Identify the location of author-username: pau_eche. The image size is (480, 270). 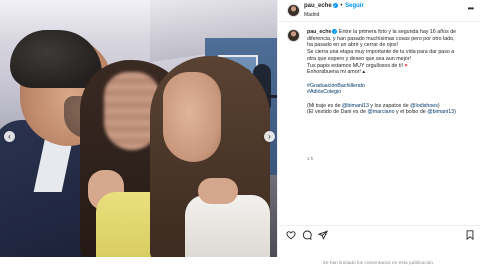
(318, 6).